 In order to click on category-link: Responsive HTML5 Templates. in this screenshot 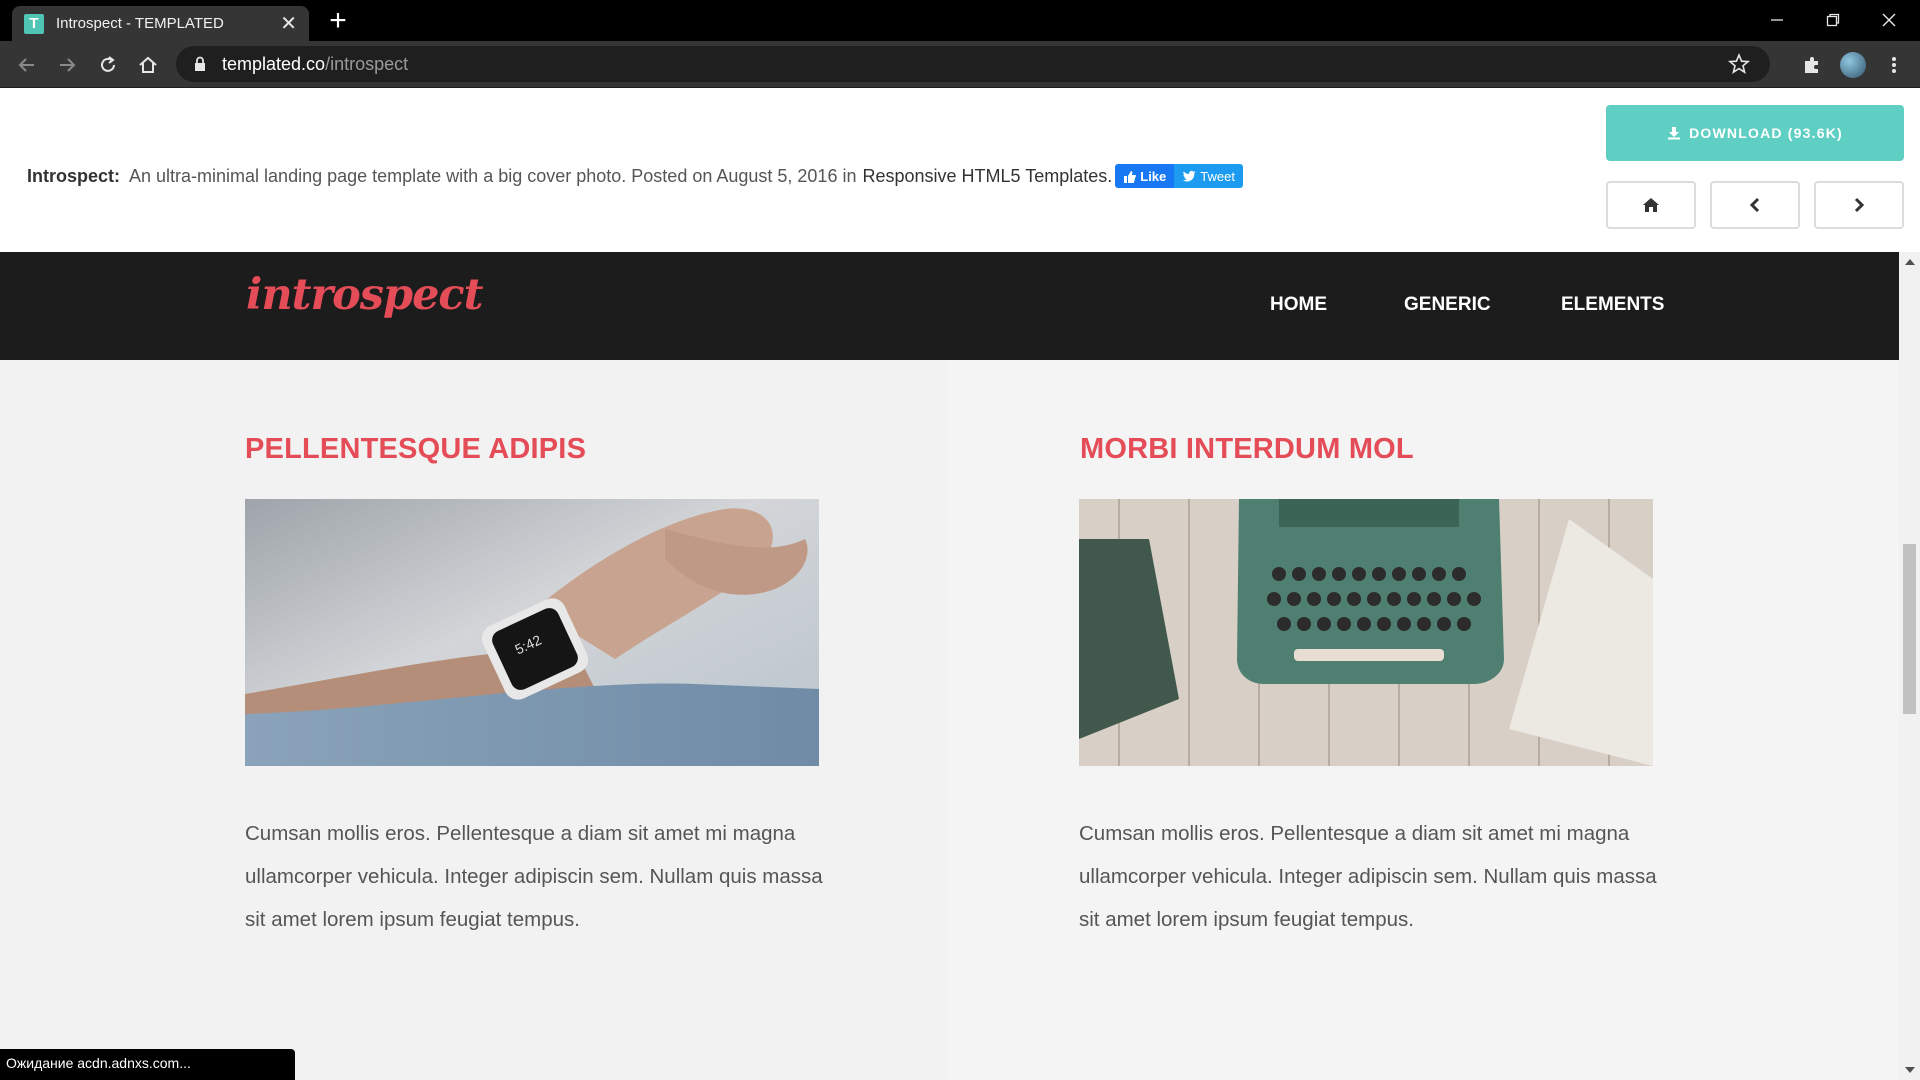, I will do `click(987, 176)`.